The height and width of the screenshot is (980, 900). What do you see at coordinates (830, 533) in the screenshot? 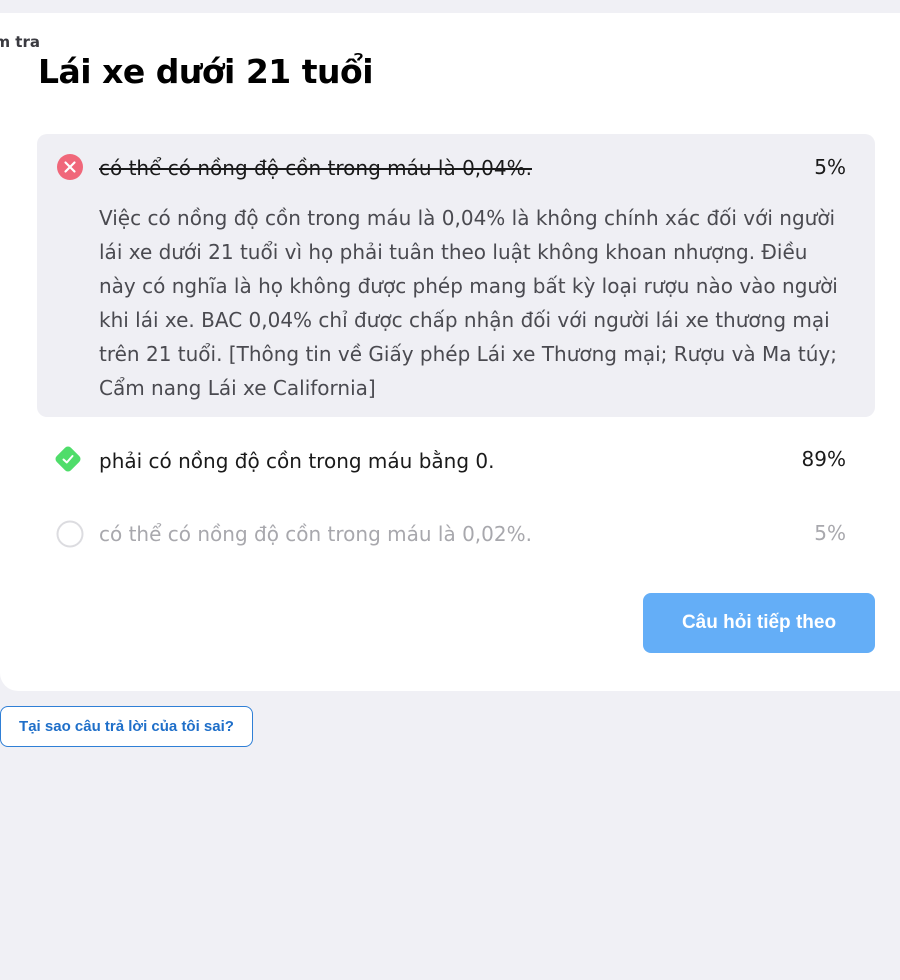
I see `answer-option-3-percent: 5%` at bounding box center [830, 533].